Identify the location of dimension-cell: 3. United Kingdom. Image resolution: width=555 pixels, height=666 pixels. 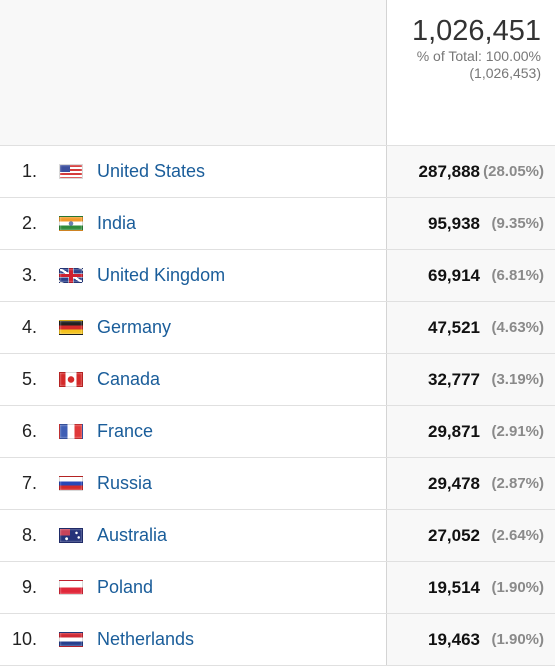
(193, 275).